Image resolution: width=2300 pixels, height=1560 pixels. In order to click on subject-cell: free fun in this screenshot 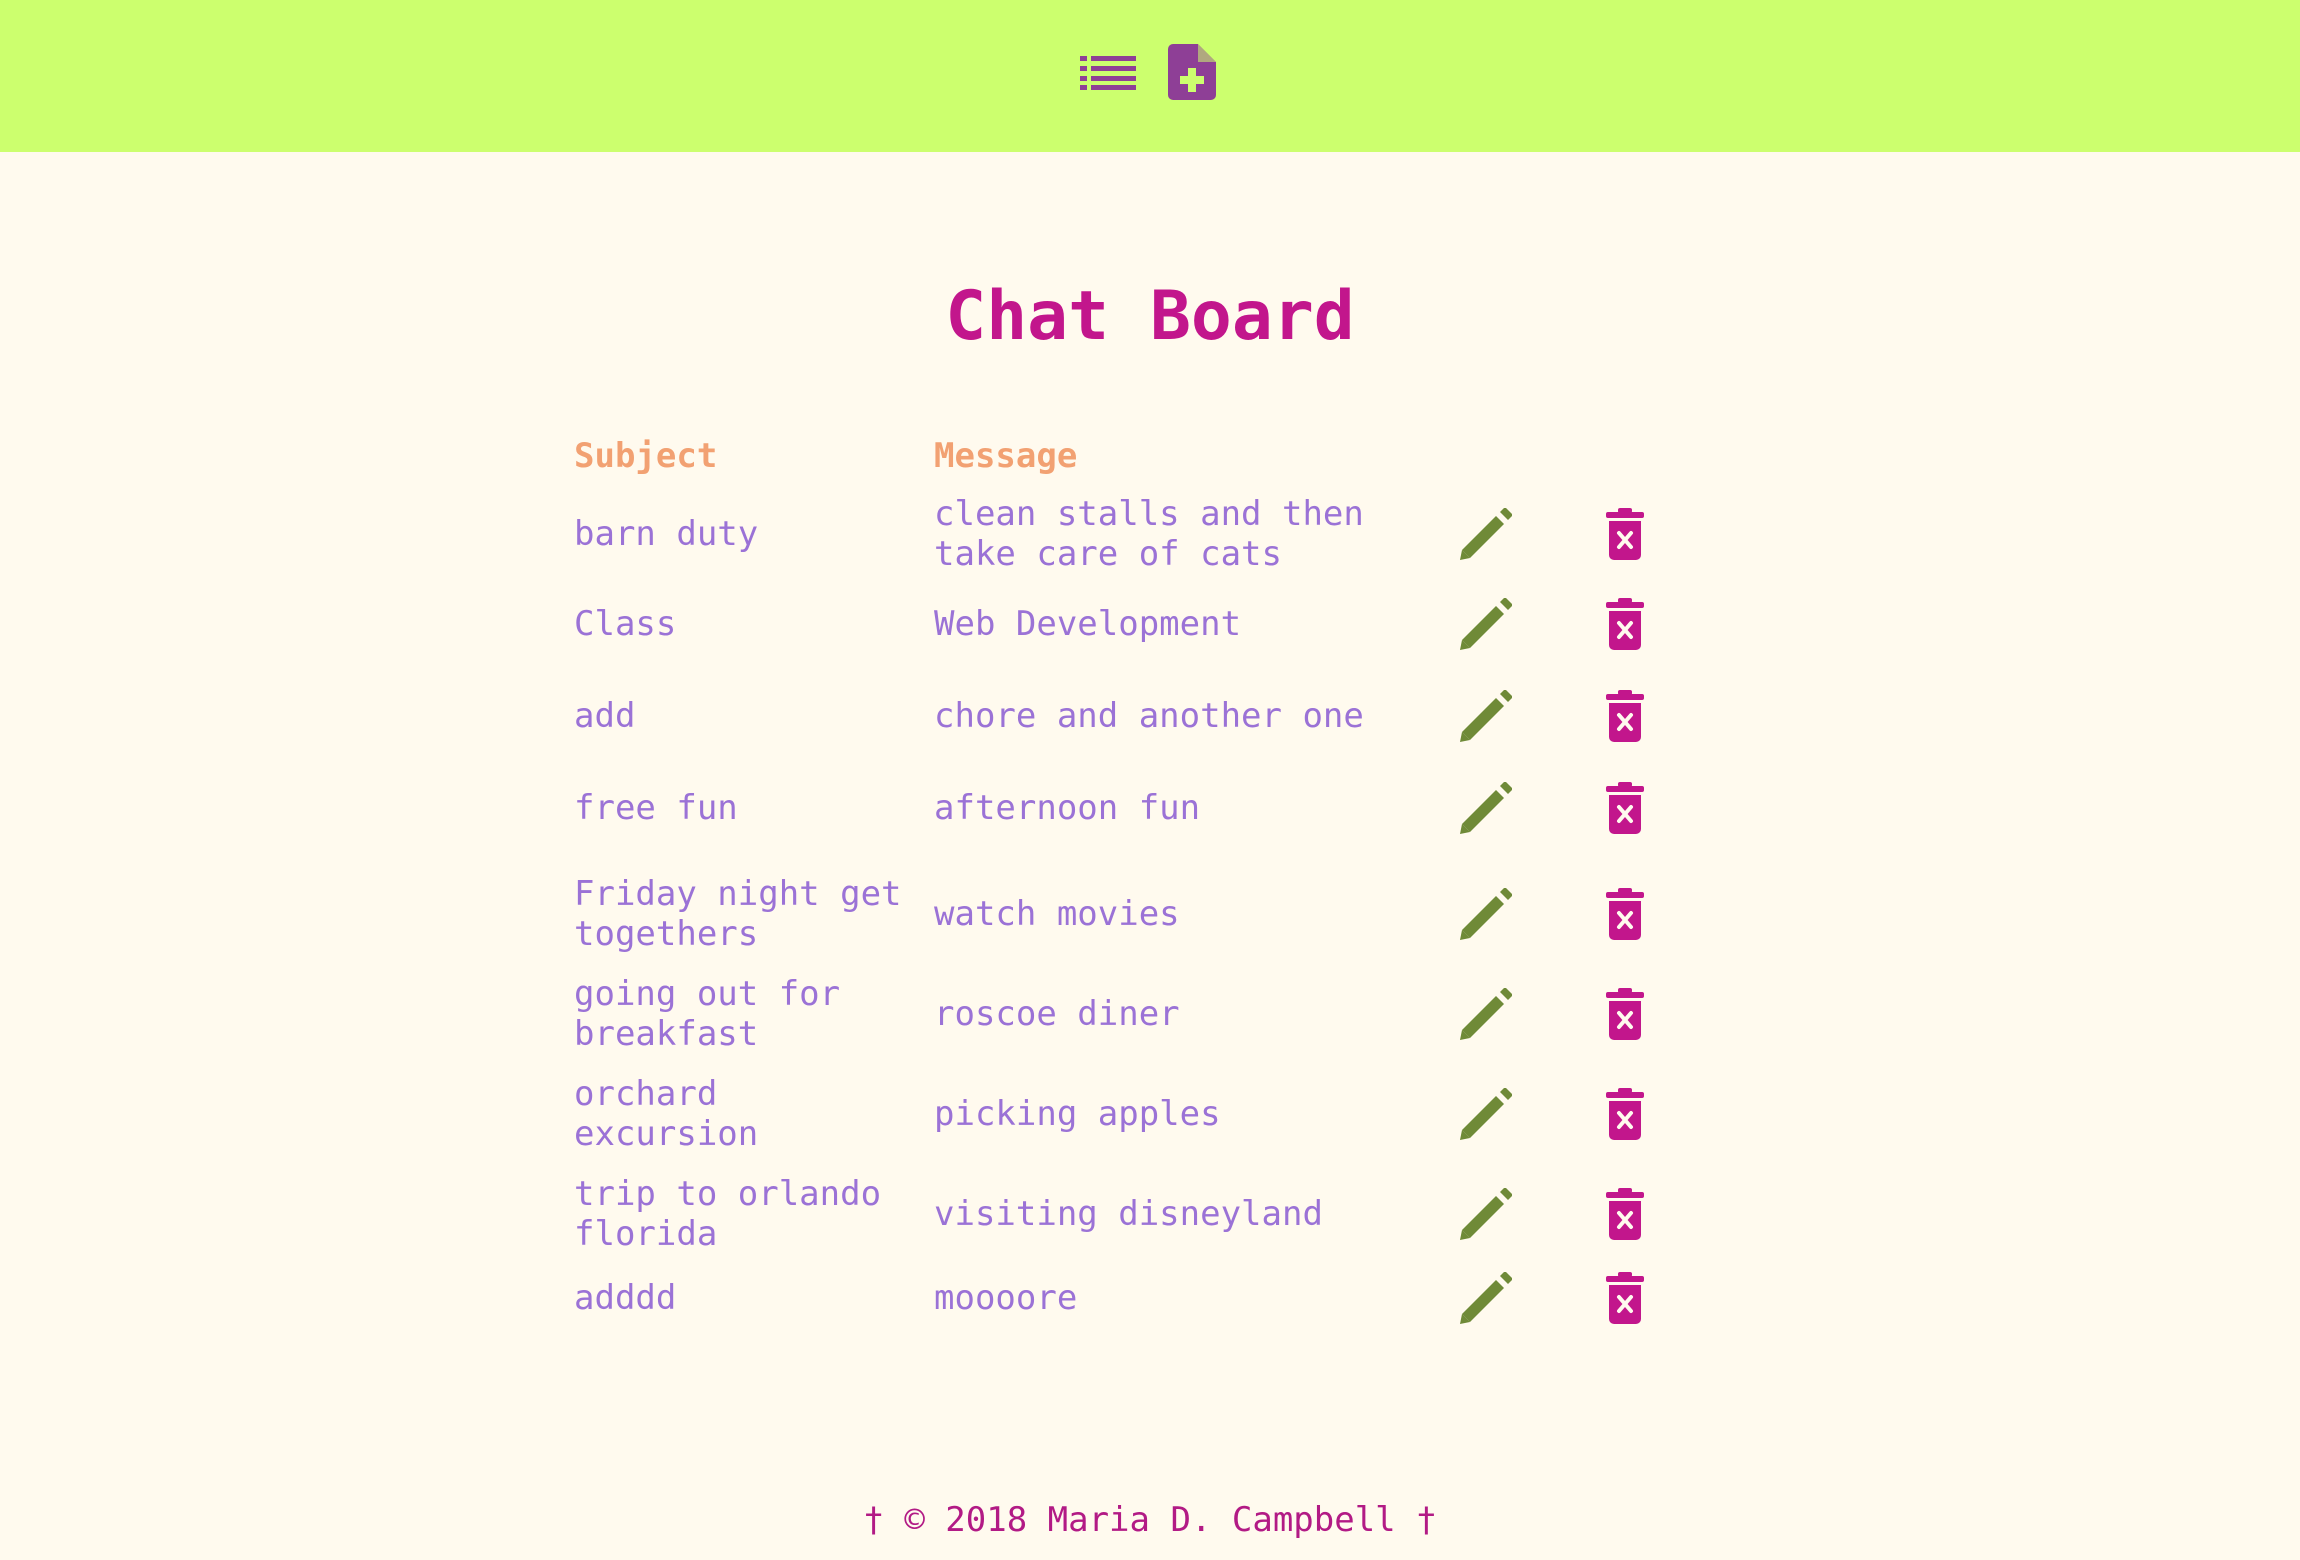, I will do `click(656, 808)`.